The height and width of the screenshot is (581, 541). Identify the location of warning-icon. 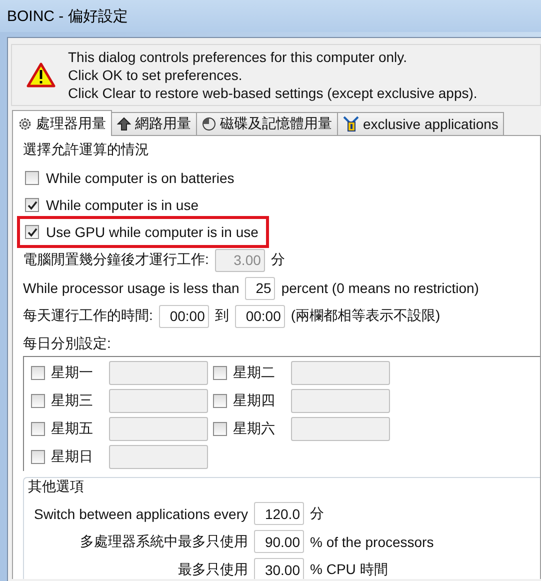
(41, 75).